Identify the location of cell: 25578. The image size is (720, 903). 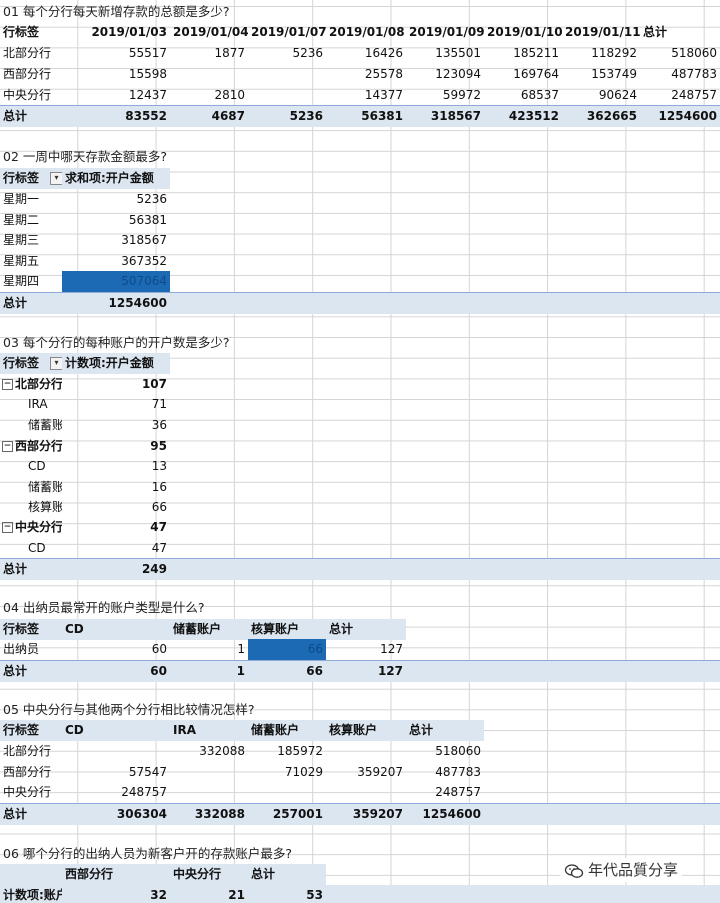
(366, 74).